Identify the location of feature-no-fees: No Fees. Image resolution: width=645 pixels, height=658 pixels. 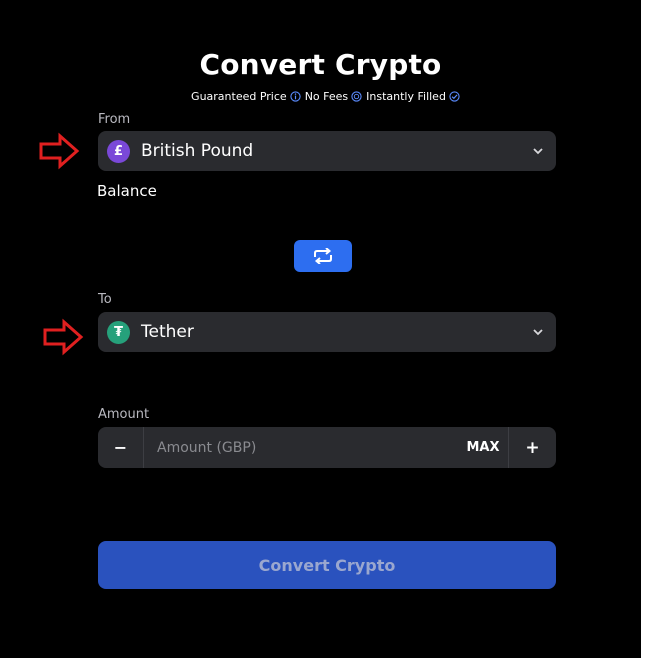
(333, 96).